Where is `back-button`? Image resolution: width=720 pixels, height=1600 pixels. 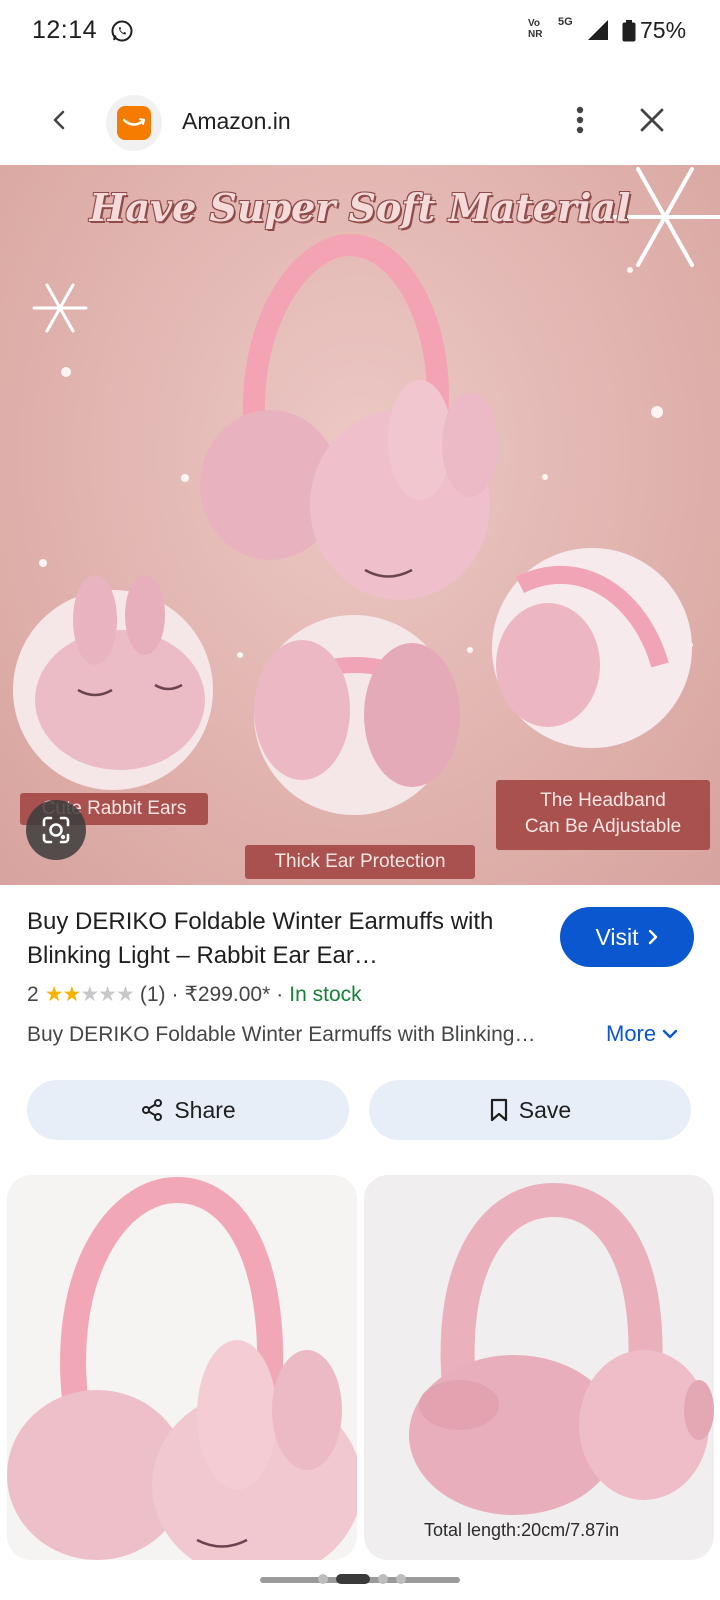
back-button is located at coordinates (60, 120).